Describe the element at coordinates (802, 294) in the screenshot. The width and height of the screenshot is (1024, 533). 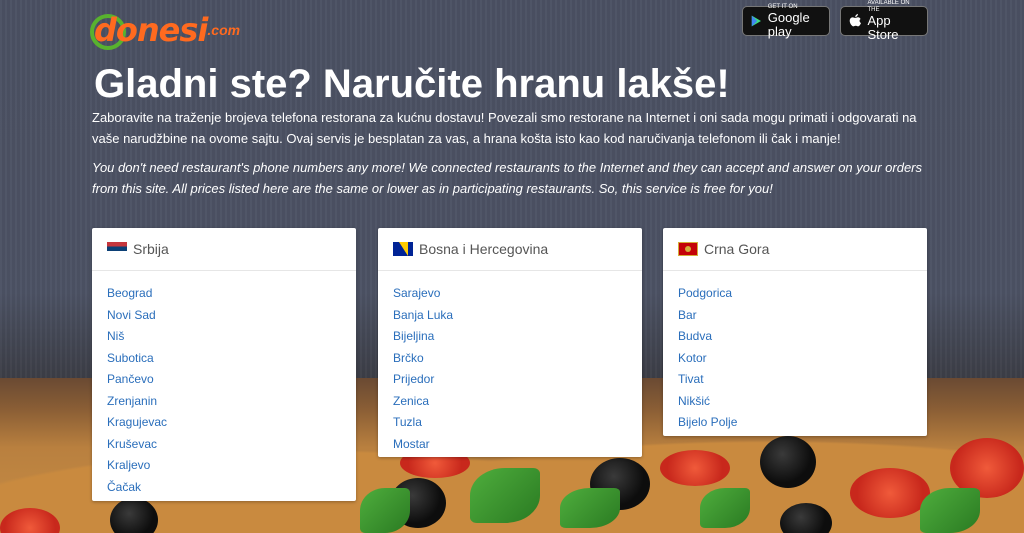
I see `city-link: Podgorica` at that location.